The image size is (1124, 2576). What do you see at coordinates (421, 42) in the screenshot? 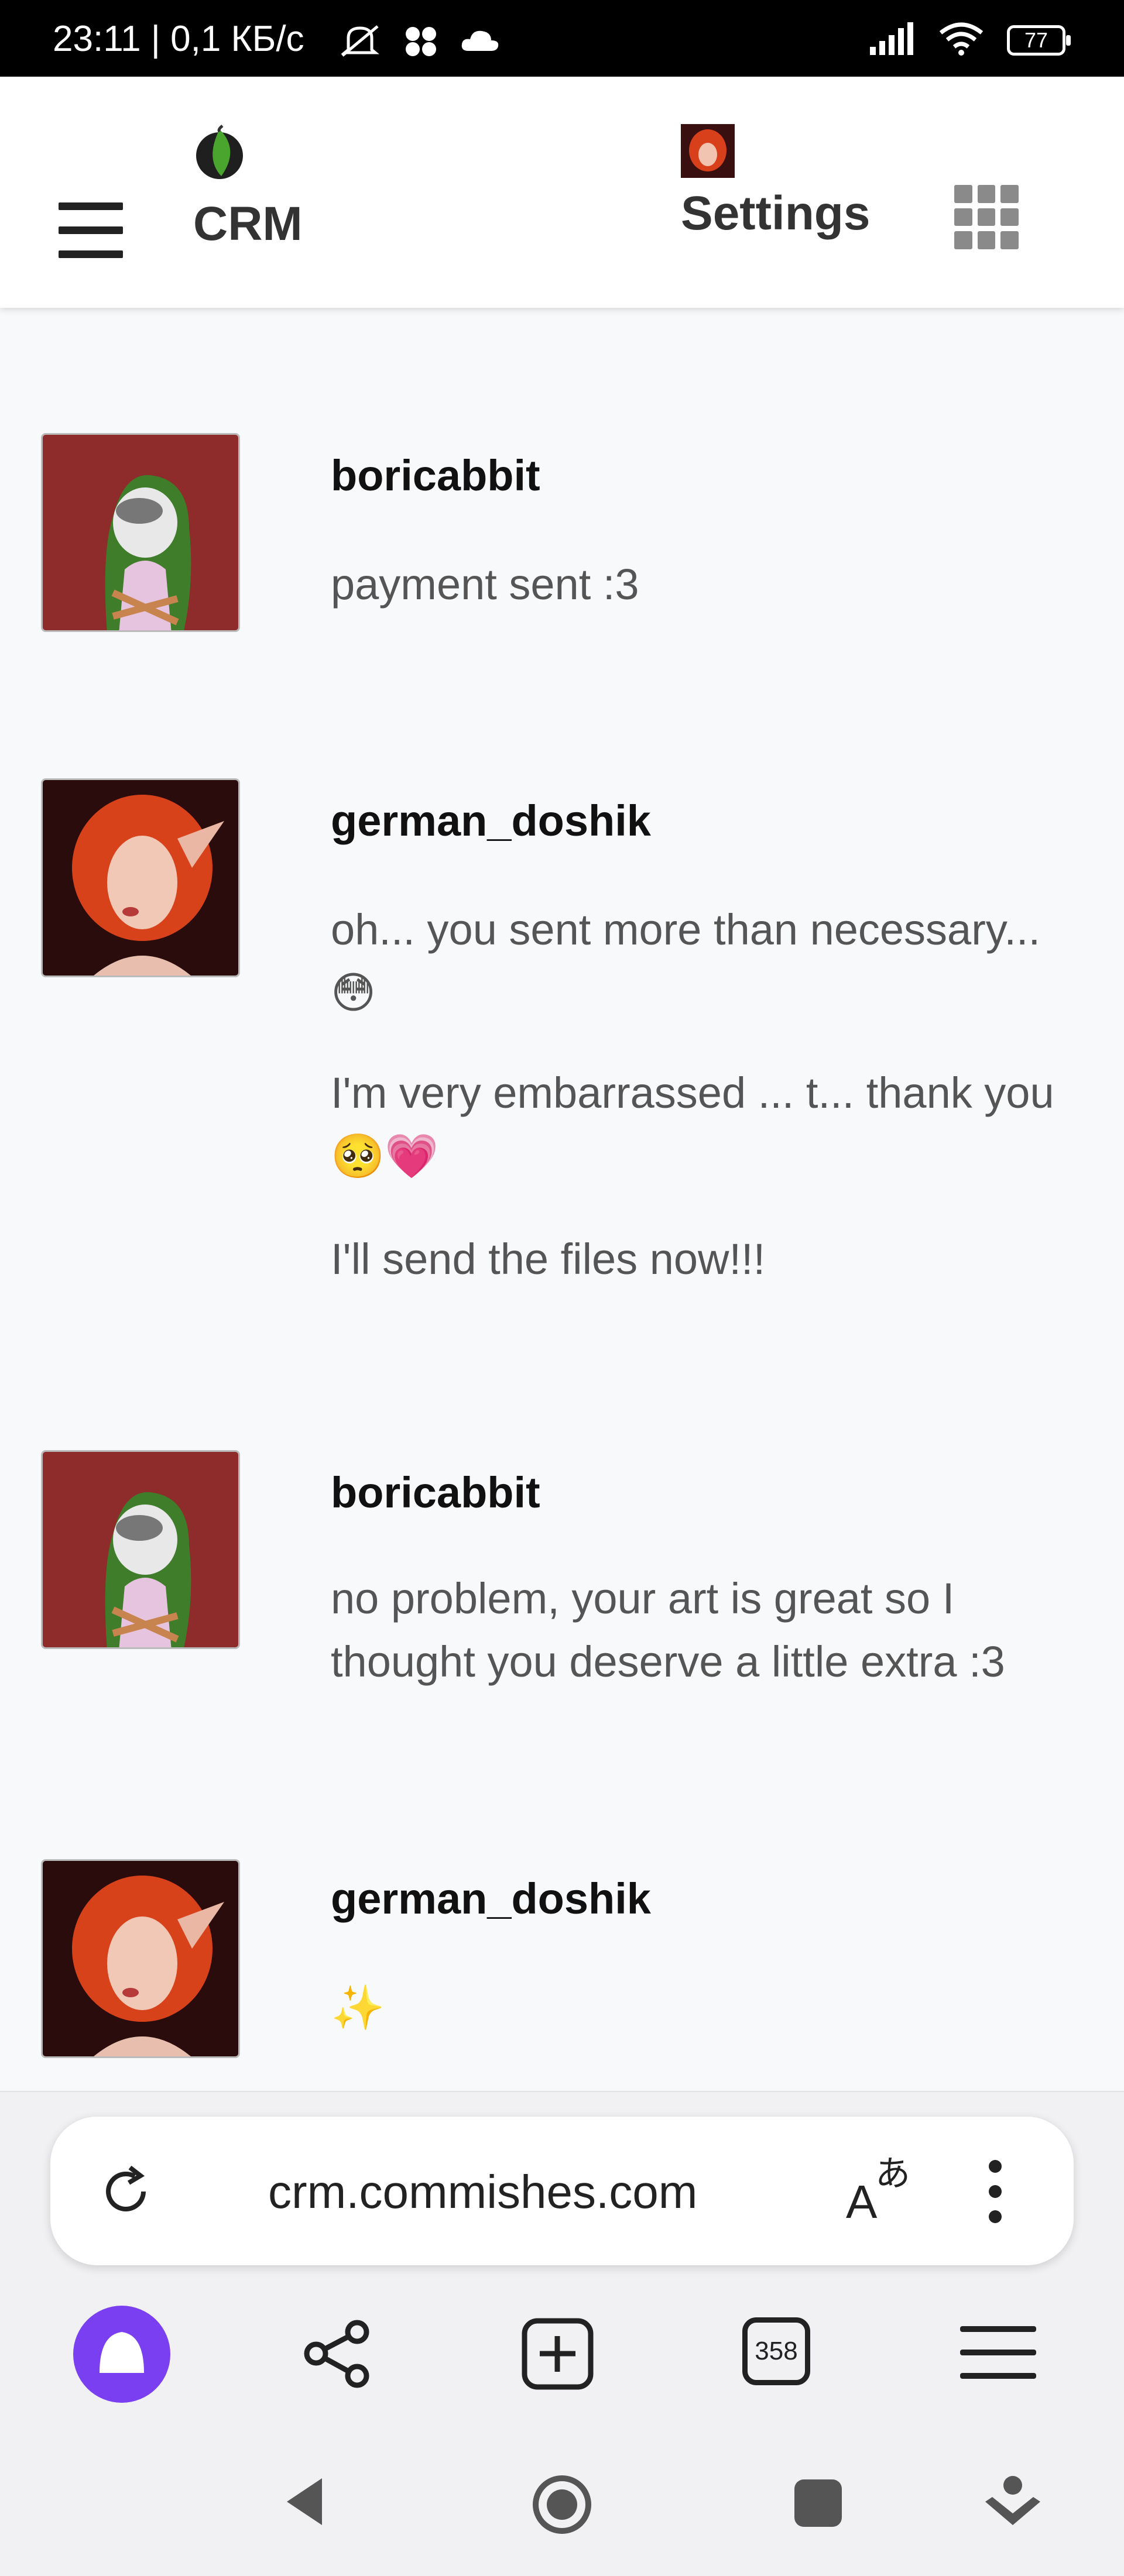
I see `apps-dots-icon` at bounding box center [421, 42].